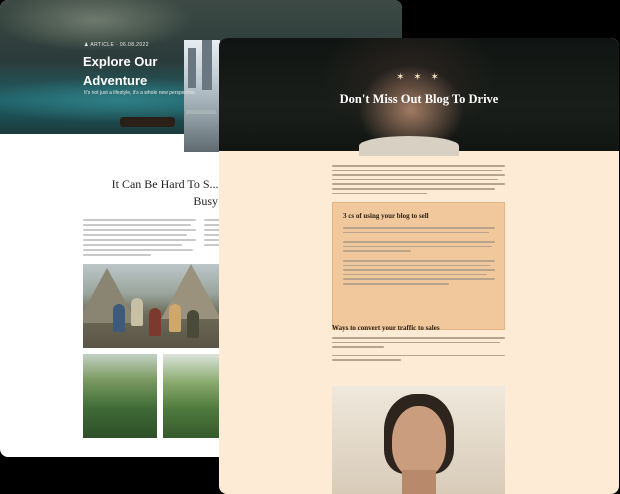 The image size is (620, 494). I want to click on meadow-photo, so click(191, 396).